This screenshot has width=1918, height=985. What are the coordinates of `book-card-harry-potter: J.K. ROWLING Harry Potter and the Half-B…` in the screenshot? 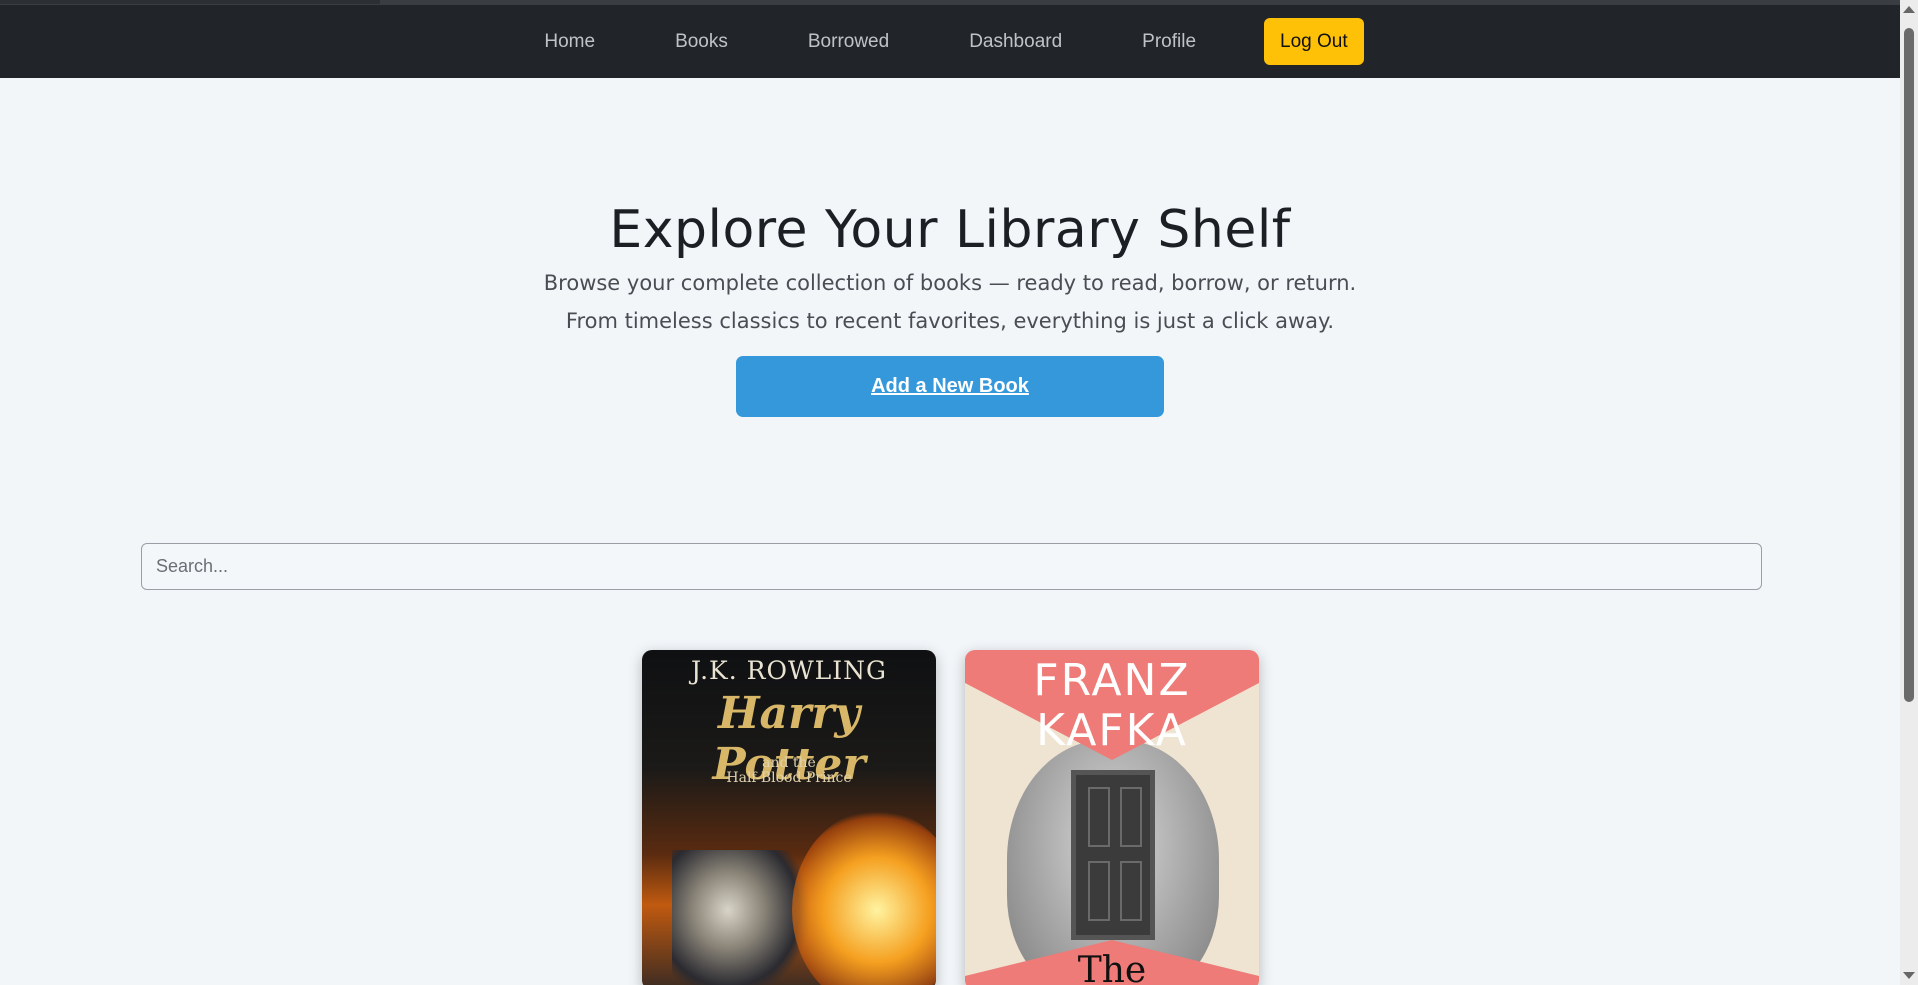 It's located at (789, 817).